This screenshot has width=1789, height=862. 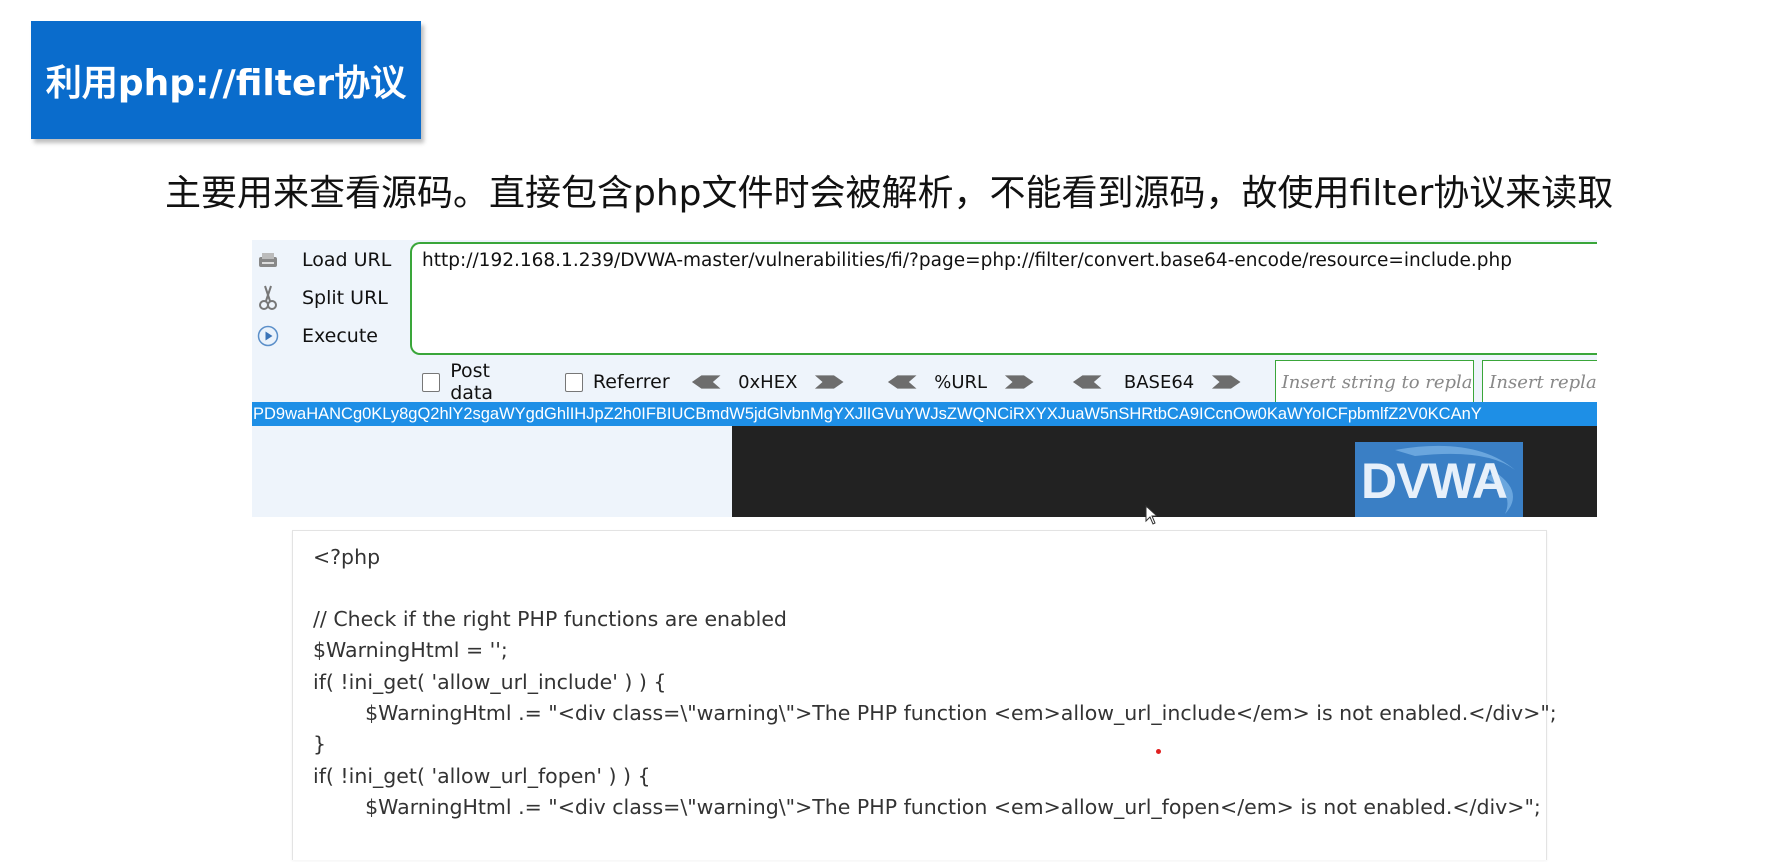 What do you see at coordinates (410, 650) in the screenshot?
I see `code-line: $WarningHtml = '';` at bounding box center [410, 650].